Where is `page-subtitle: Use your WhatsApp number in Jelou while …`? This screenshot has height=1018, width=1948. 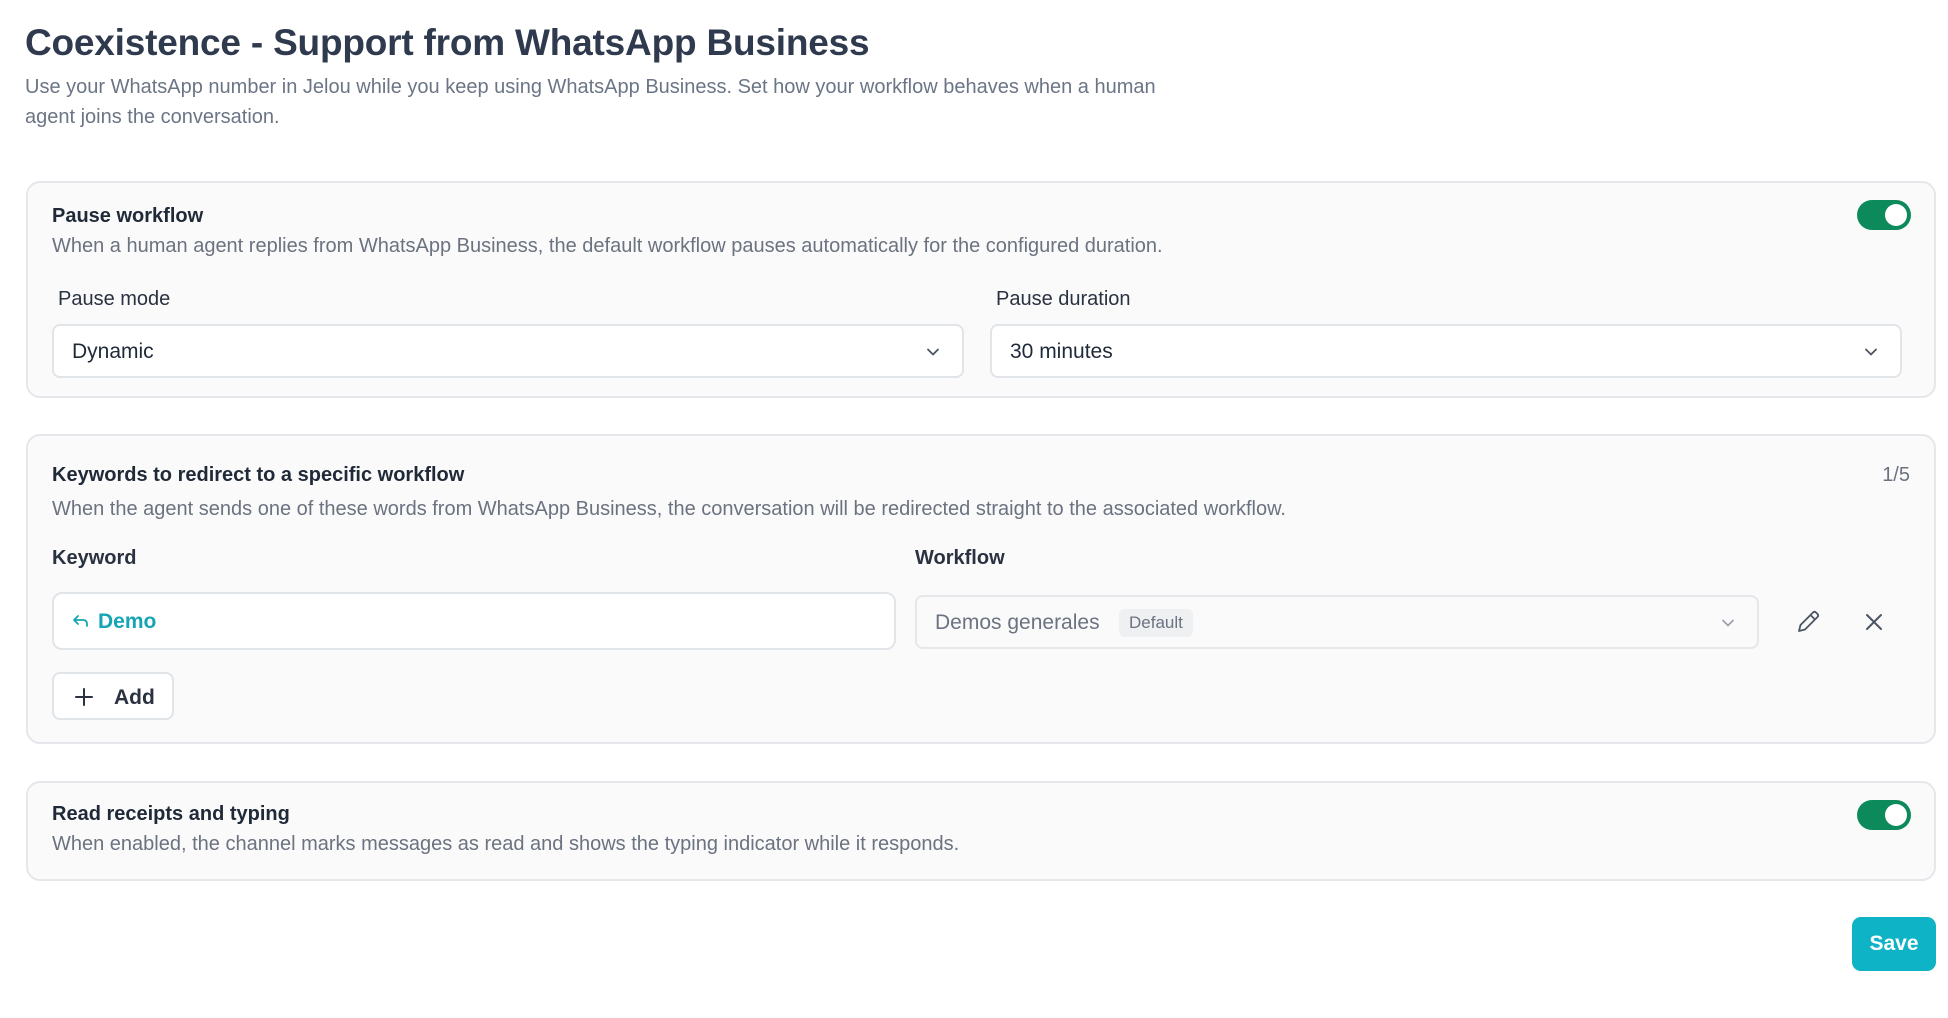 page-subtitle: Use your WhatsApp number in Jelou while … is located at coordinates (590, 102).